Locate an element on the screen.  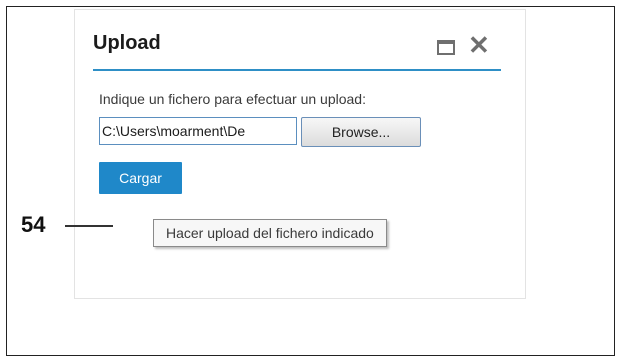
reference-leader-line is located at coordinates (89, 226).